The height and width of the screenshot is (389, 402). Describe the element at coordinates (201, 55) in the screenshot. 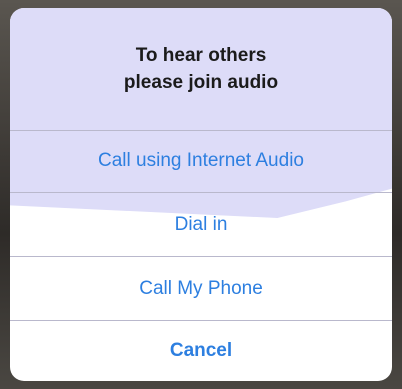

I see `dialog-title-line-1: To hear others` at that location.